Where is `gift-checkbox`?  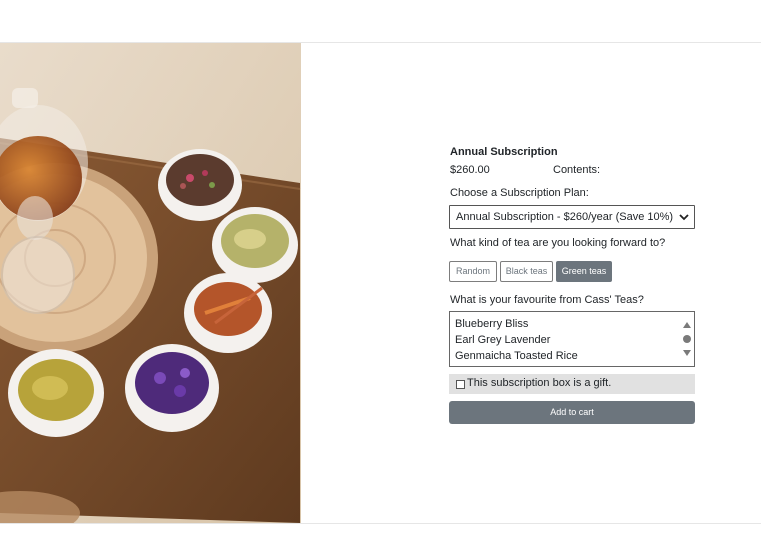 gift-checkbox is located at coordinates (460, 384).